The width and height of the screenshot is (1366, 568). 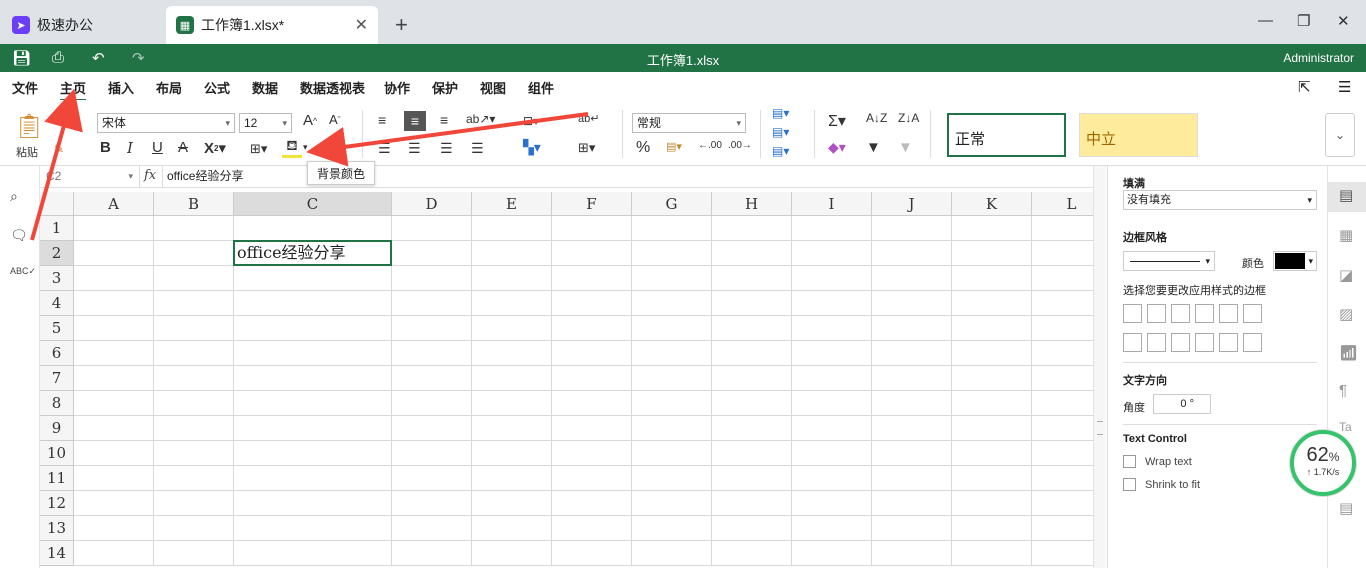 I want to click on arrow-to-home-menu, so click(x=56, y=164).